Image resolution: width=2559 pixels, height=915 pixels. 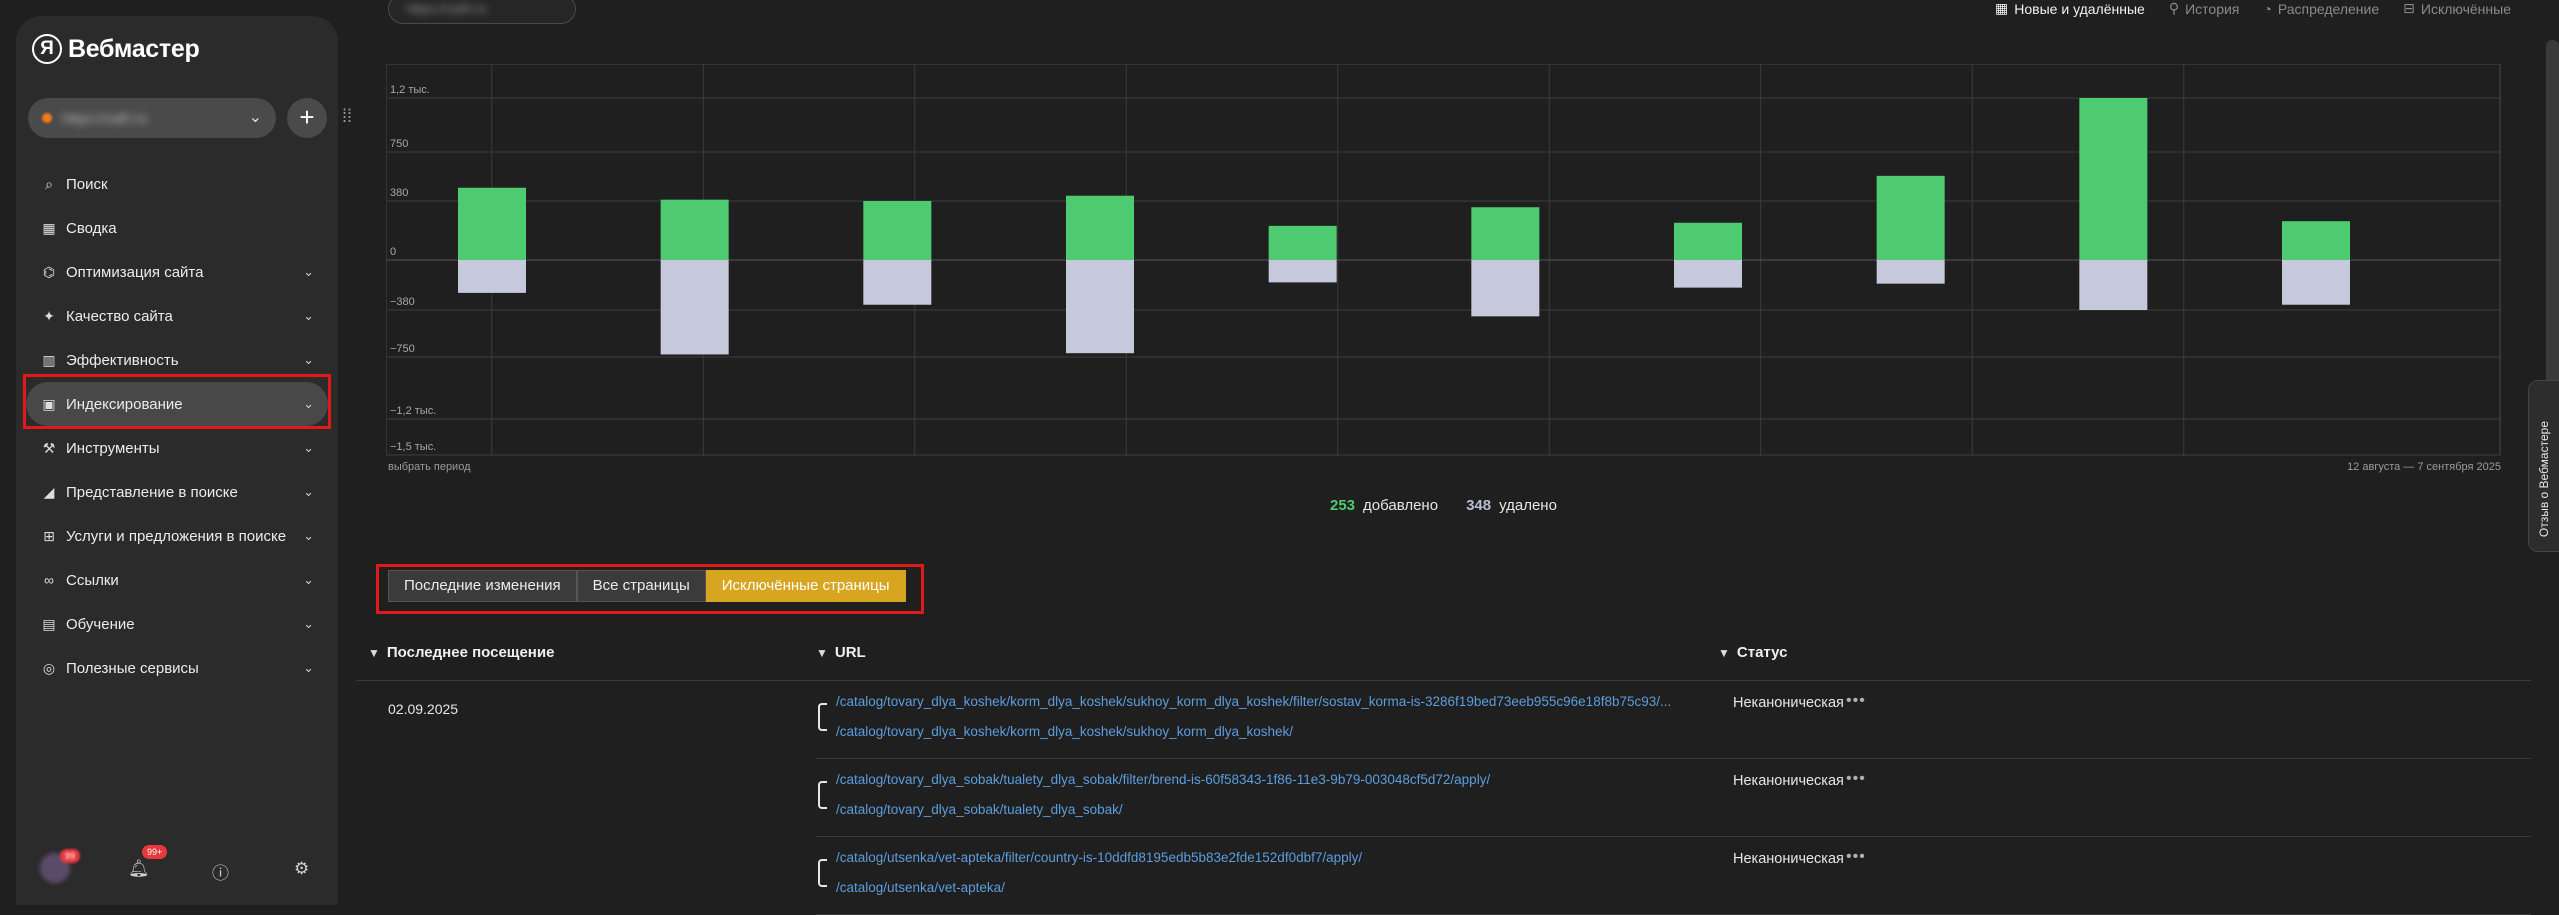 I want to click on y-tick-label: 380, so click(x=399, y=193).